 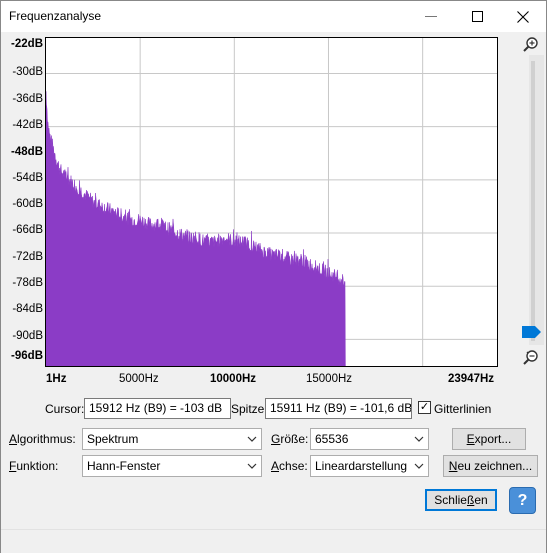 I want to click on help-icon: ?, so click(x=522, y=500).